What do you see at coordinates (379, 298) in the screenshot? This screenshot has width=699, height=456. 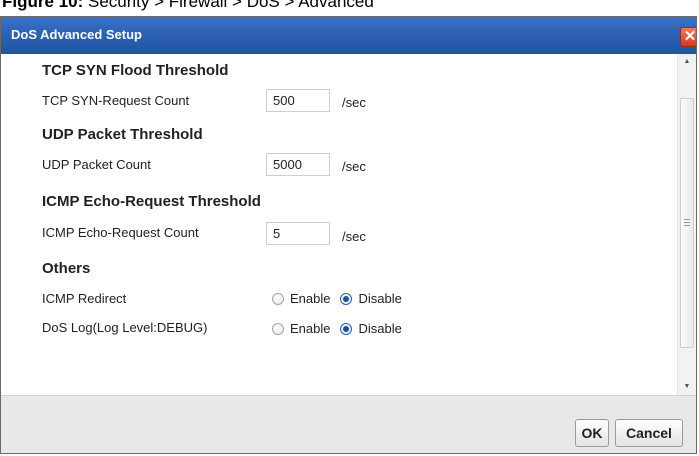 I see `icmp-redirect-disable-label: Disable` at bounding box center [379, 298].